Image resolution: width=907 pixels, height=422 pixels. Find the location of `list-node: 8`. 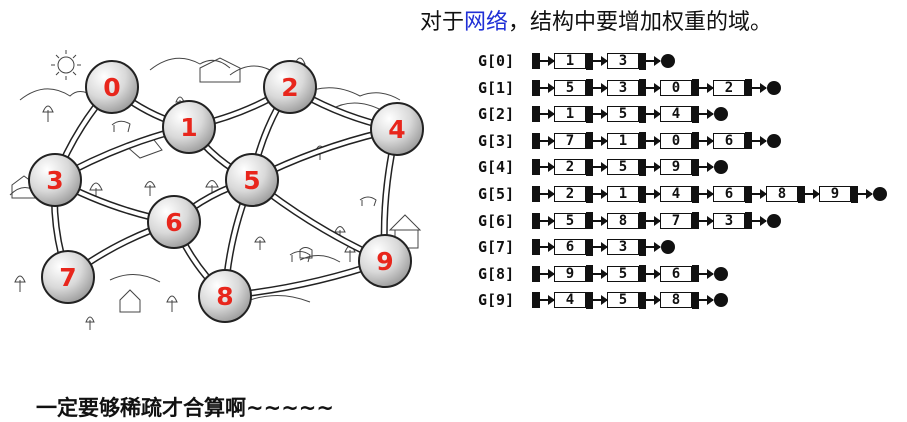

list-node: 8 is located at coordinates (679, 300).